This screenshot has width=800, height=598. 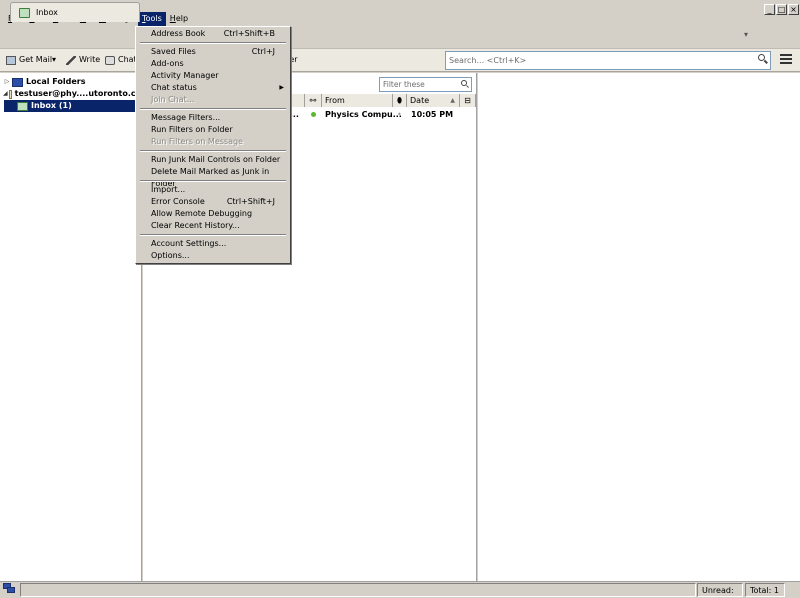 I want to click on menu-item-run-junk-mail-controls-on-folder: Run Junk Mail Controls on Folder, so click(x=213, y=160).